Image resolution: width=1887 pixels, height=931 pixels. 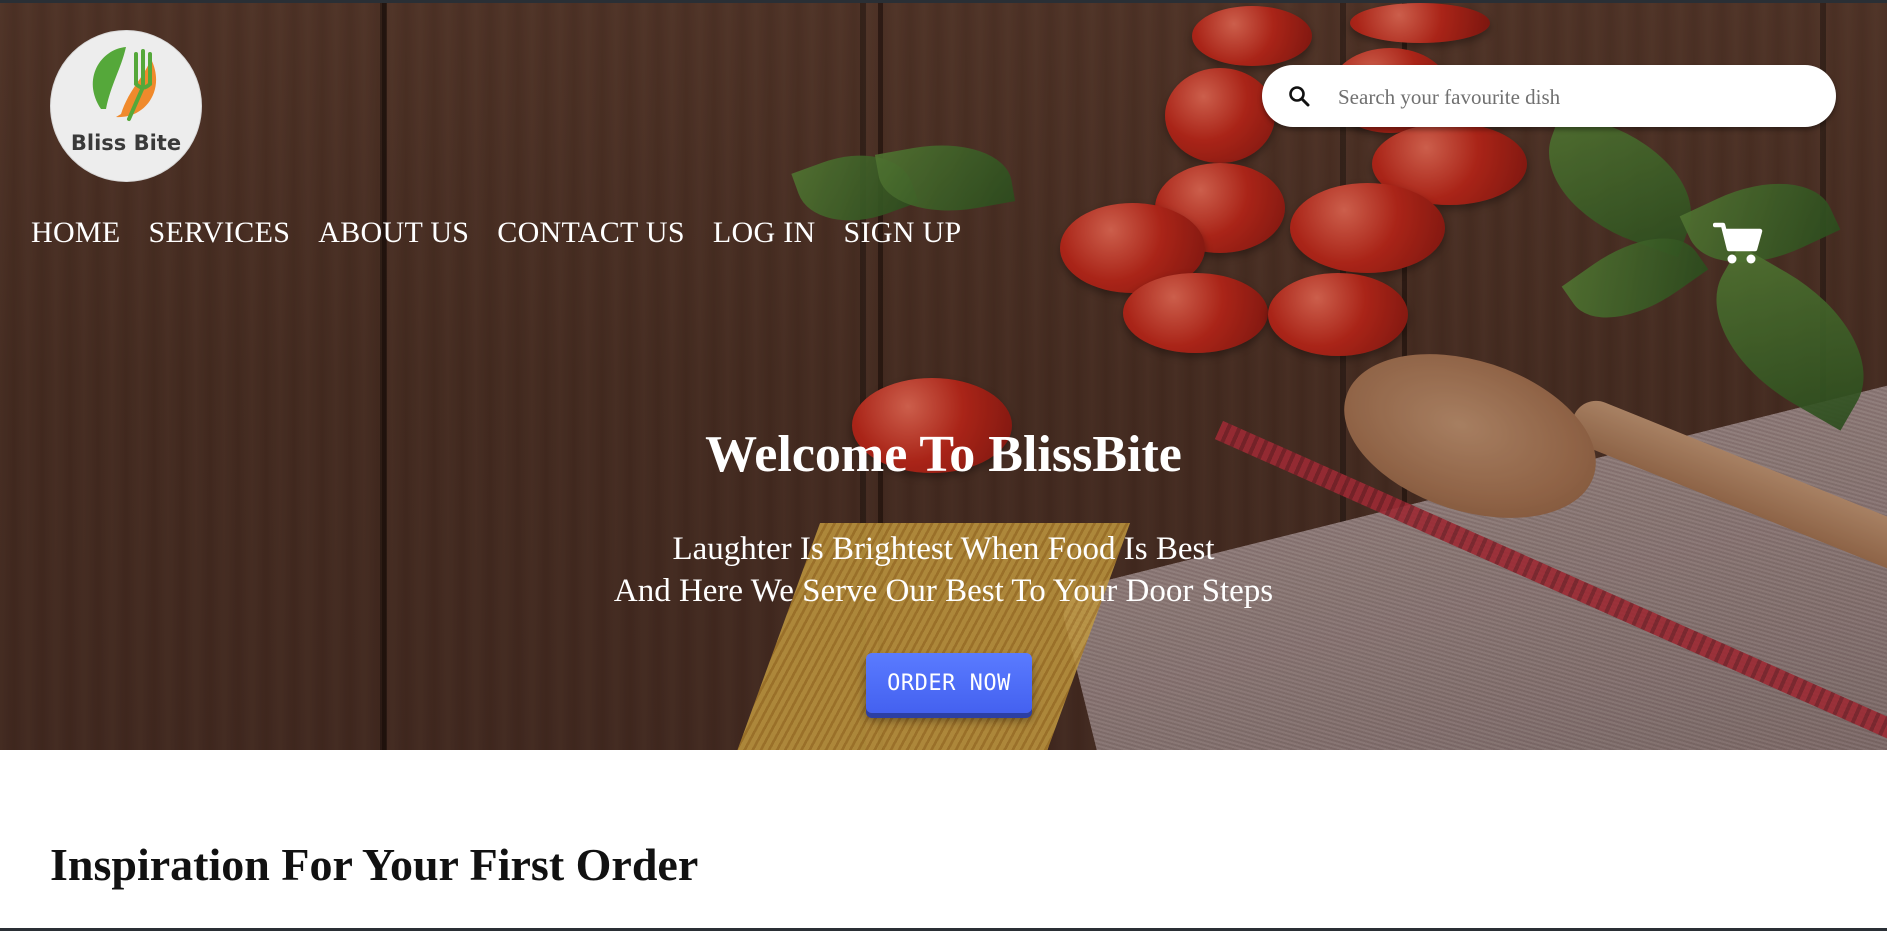 What do you see at coordinates (902, 233) in the screenshot?
I see `nav-sign-up: SIGN UP` at bounding box center [902, 233].